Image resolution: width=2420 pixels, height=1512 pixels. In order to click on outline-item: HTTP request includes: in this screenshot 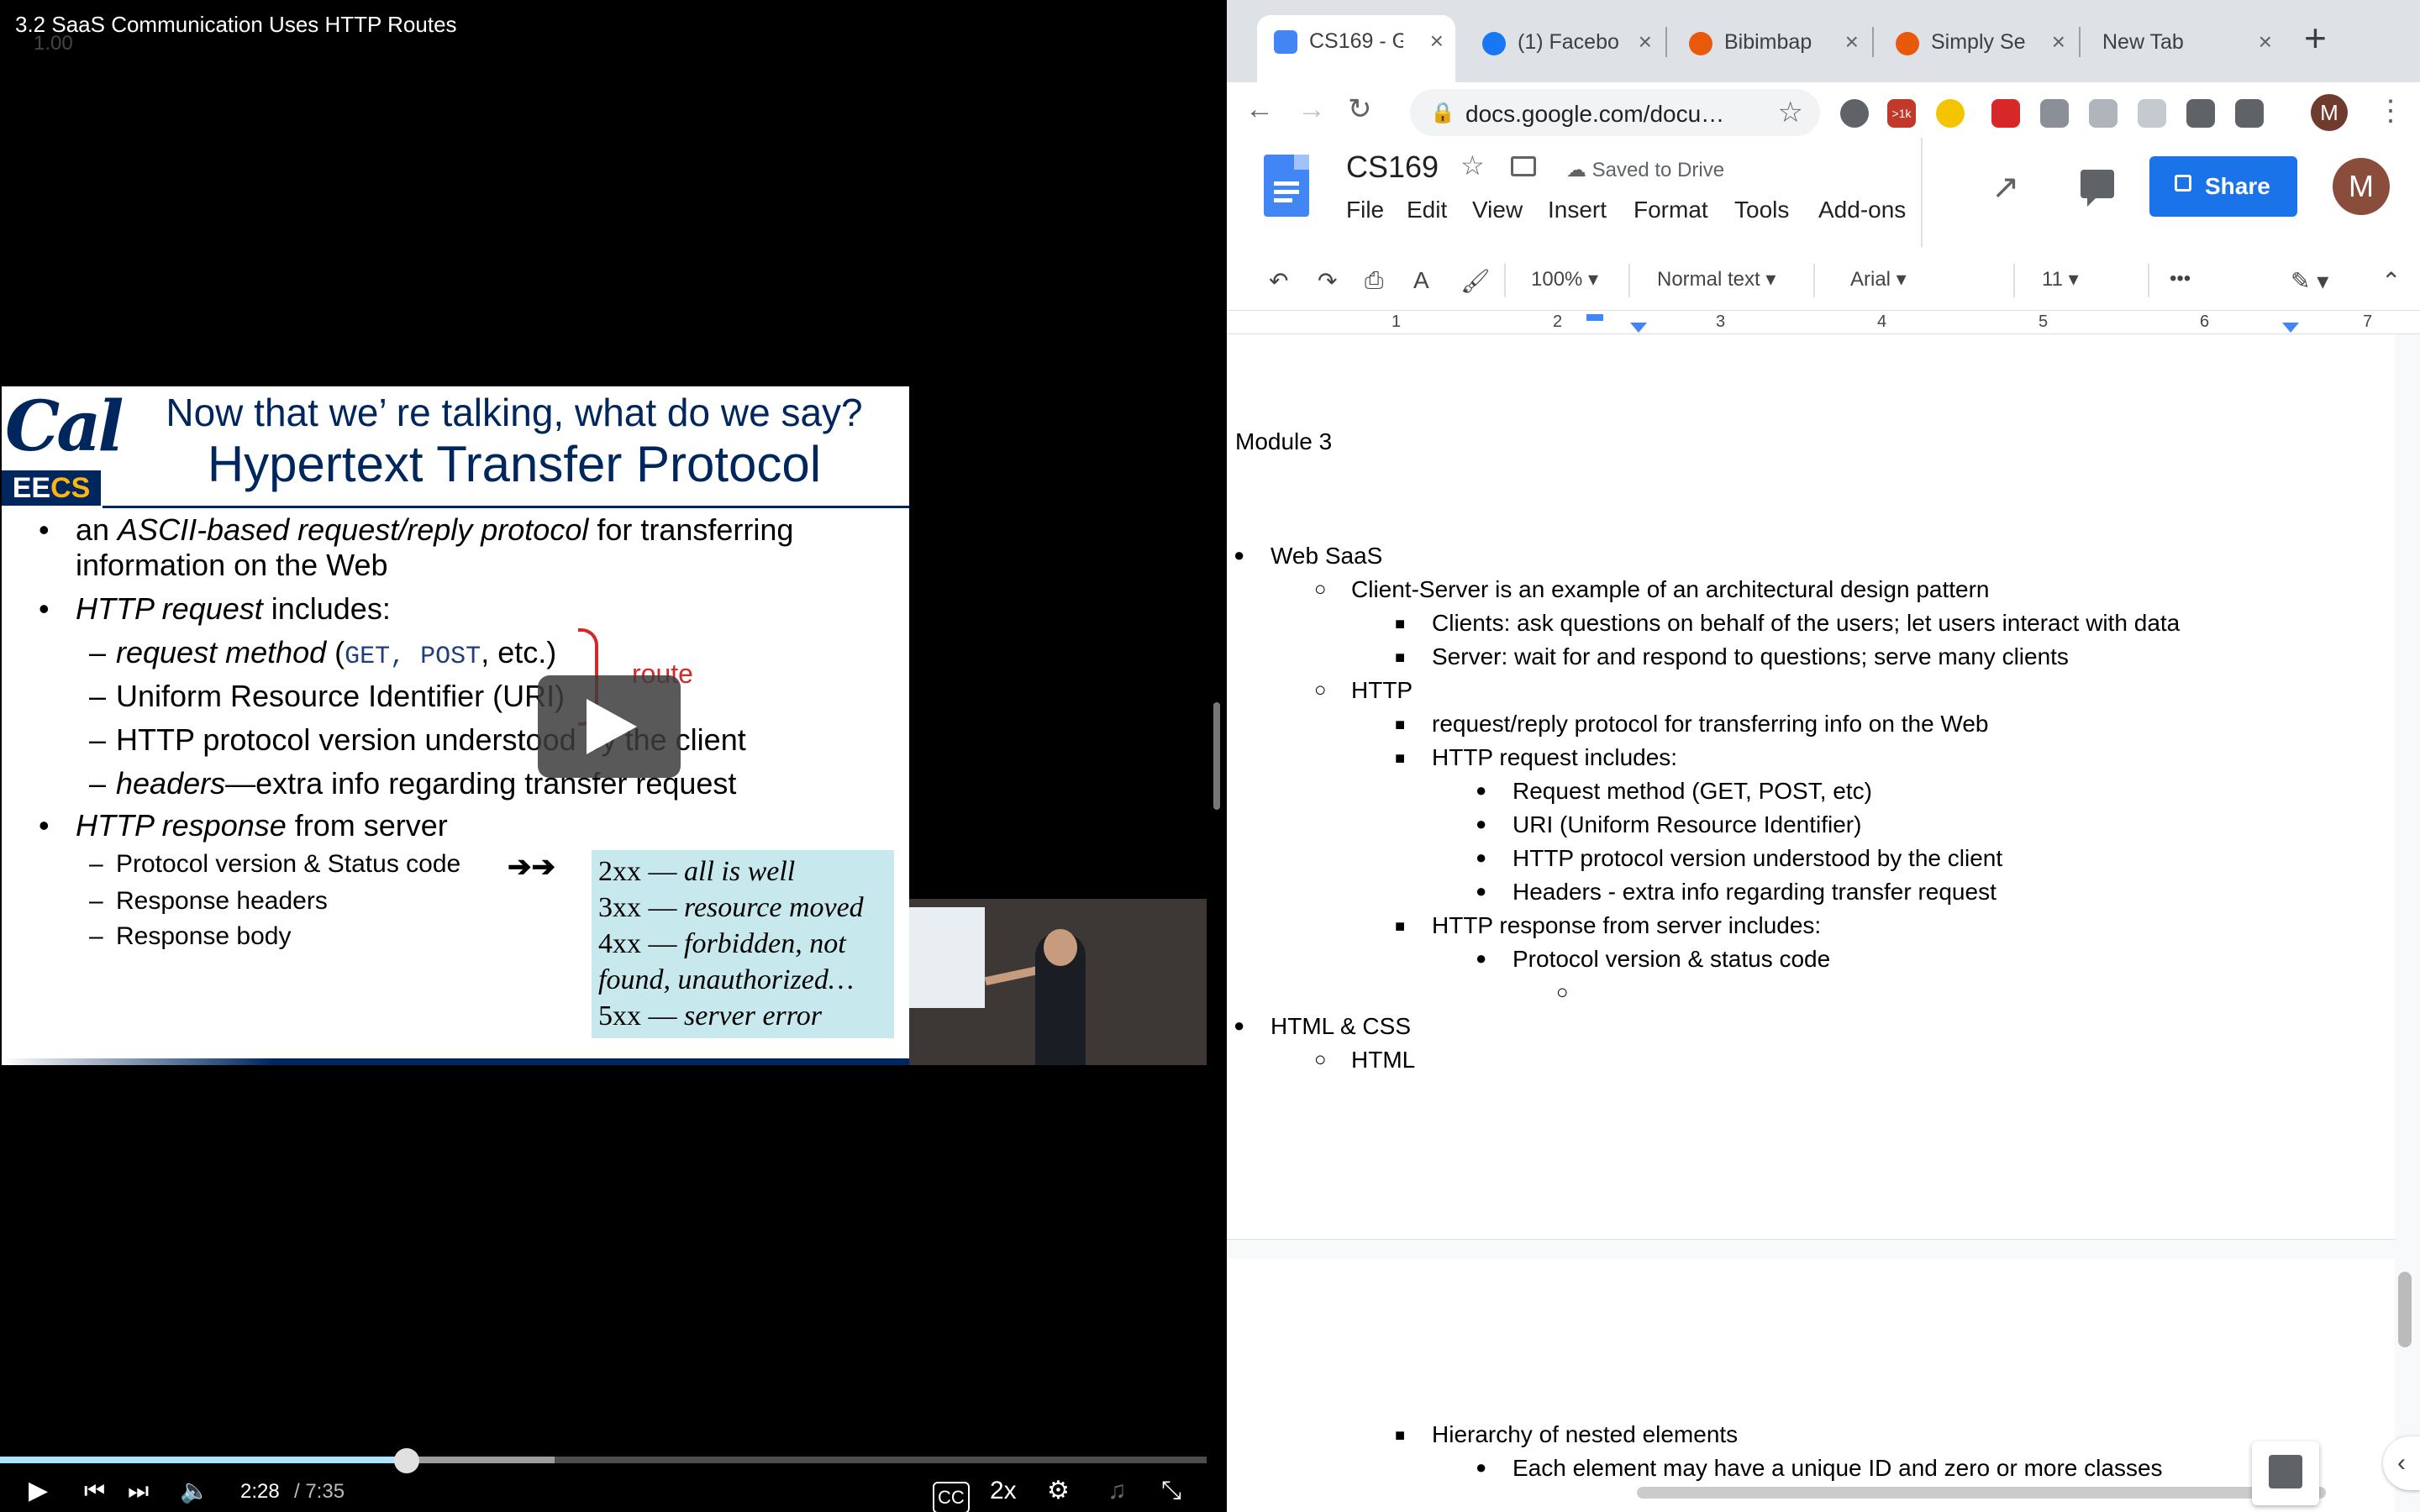, I will do `click(1555, 757)`.